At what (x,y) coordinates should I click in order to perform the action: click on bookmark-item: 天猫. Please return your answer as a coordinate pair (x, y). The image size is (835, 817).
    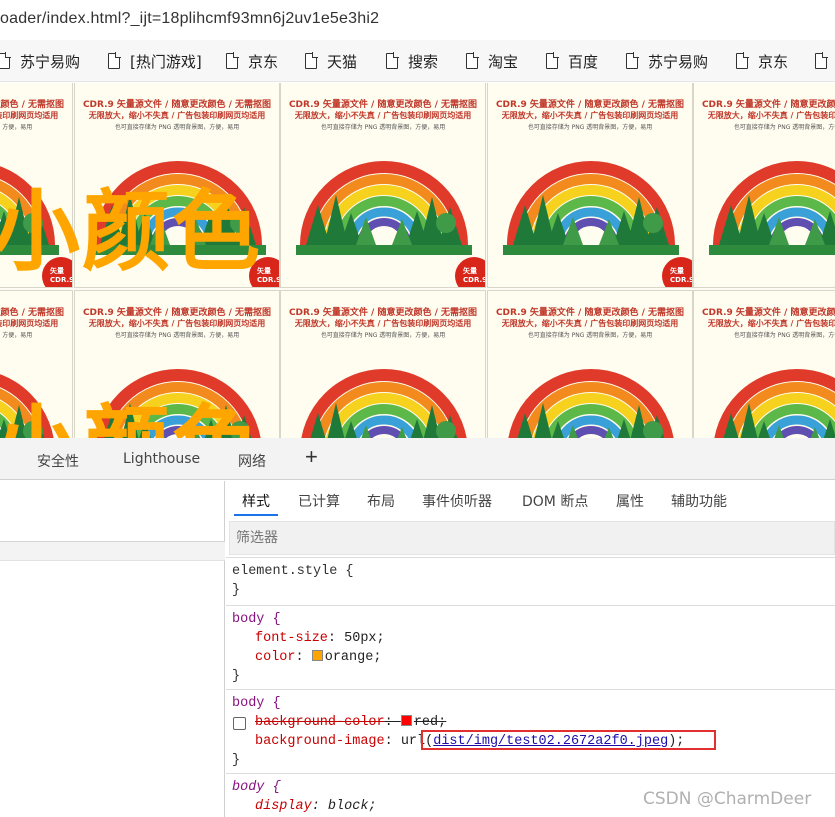
    Looking at the image, I should click on (331, 61).